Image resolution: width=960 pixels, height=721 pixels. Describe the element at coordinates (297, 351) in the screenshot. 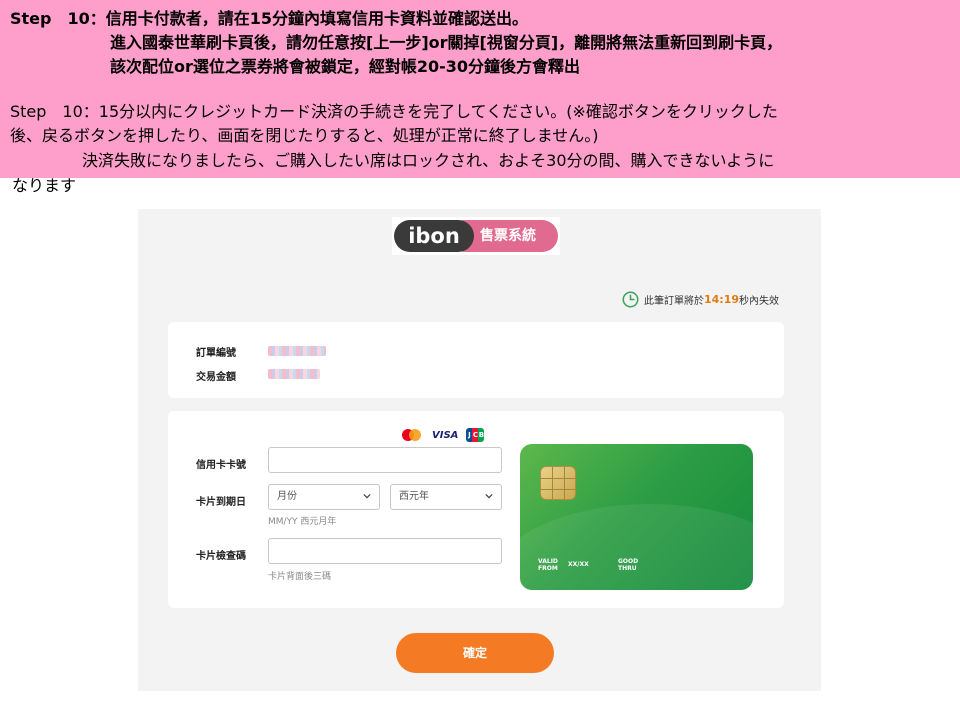

I see `order-number-value-redacted` at that location.